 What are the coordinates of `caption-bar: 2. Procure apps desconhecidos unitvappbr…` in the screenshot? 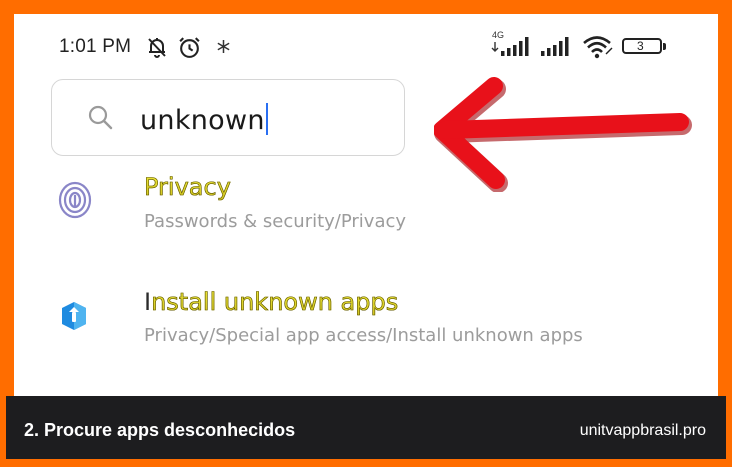 It's located at (366, 427).